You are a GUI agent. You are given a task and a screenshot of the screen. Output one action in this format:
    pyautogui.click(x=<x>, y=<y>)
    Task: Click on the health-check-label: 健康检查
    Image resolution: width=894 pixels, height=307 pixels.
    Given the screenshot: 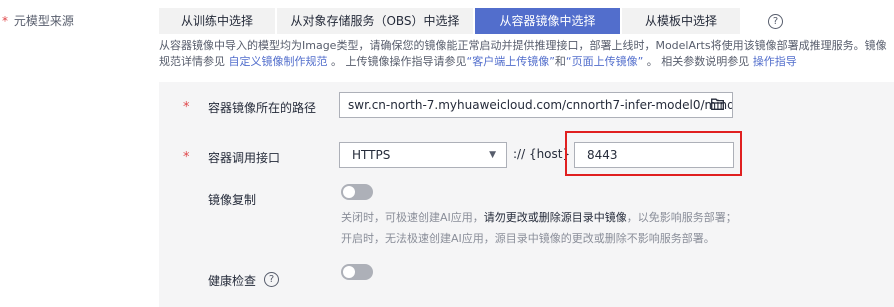 What is the action you would take?
    pyautogui.click(x=232, y=281)
    